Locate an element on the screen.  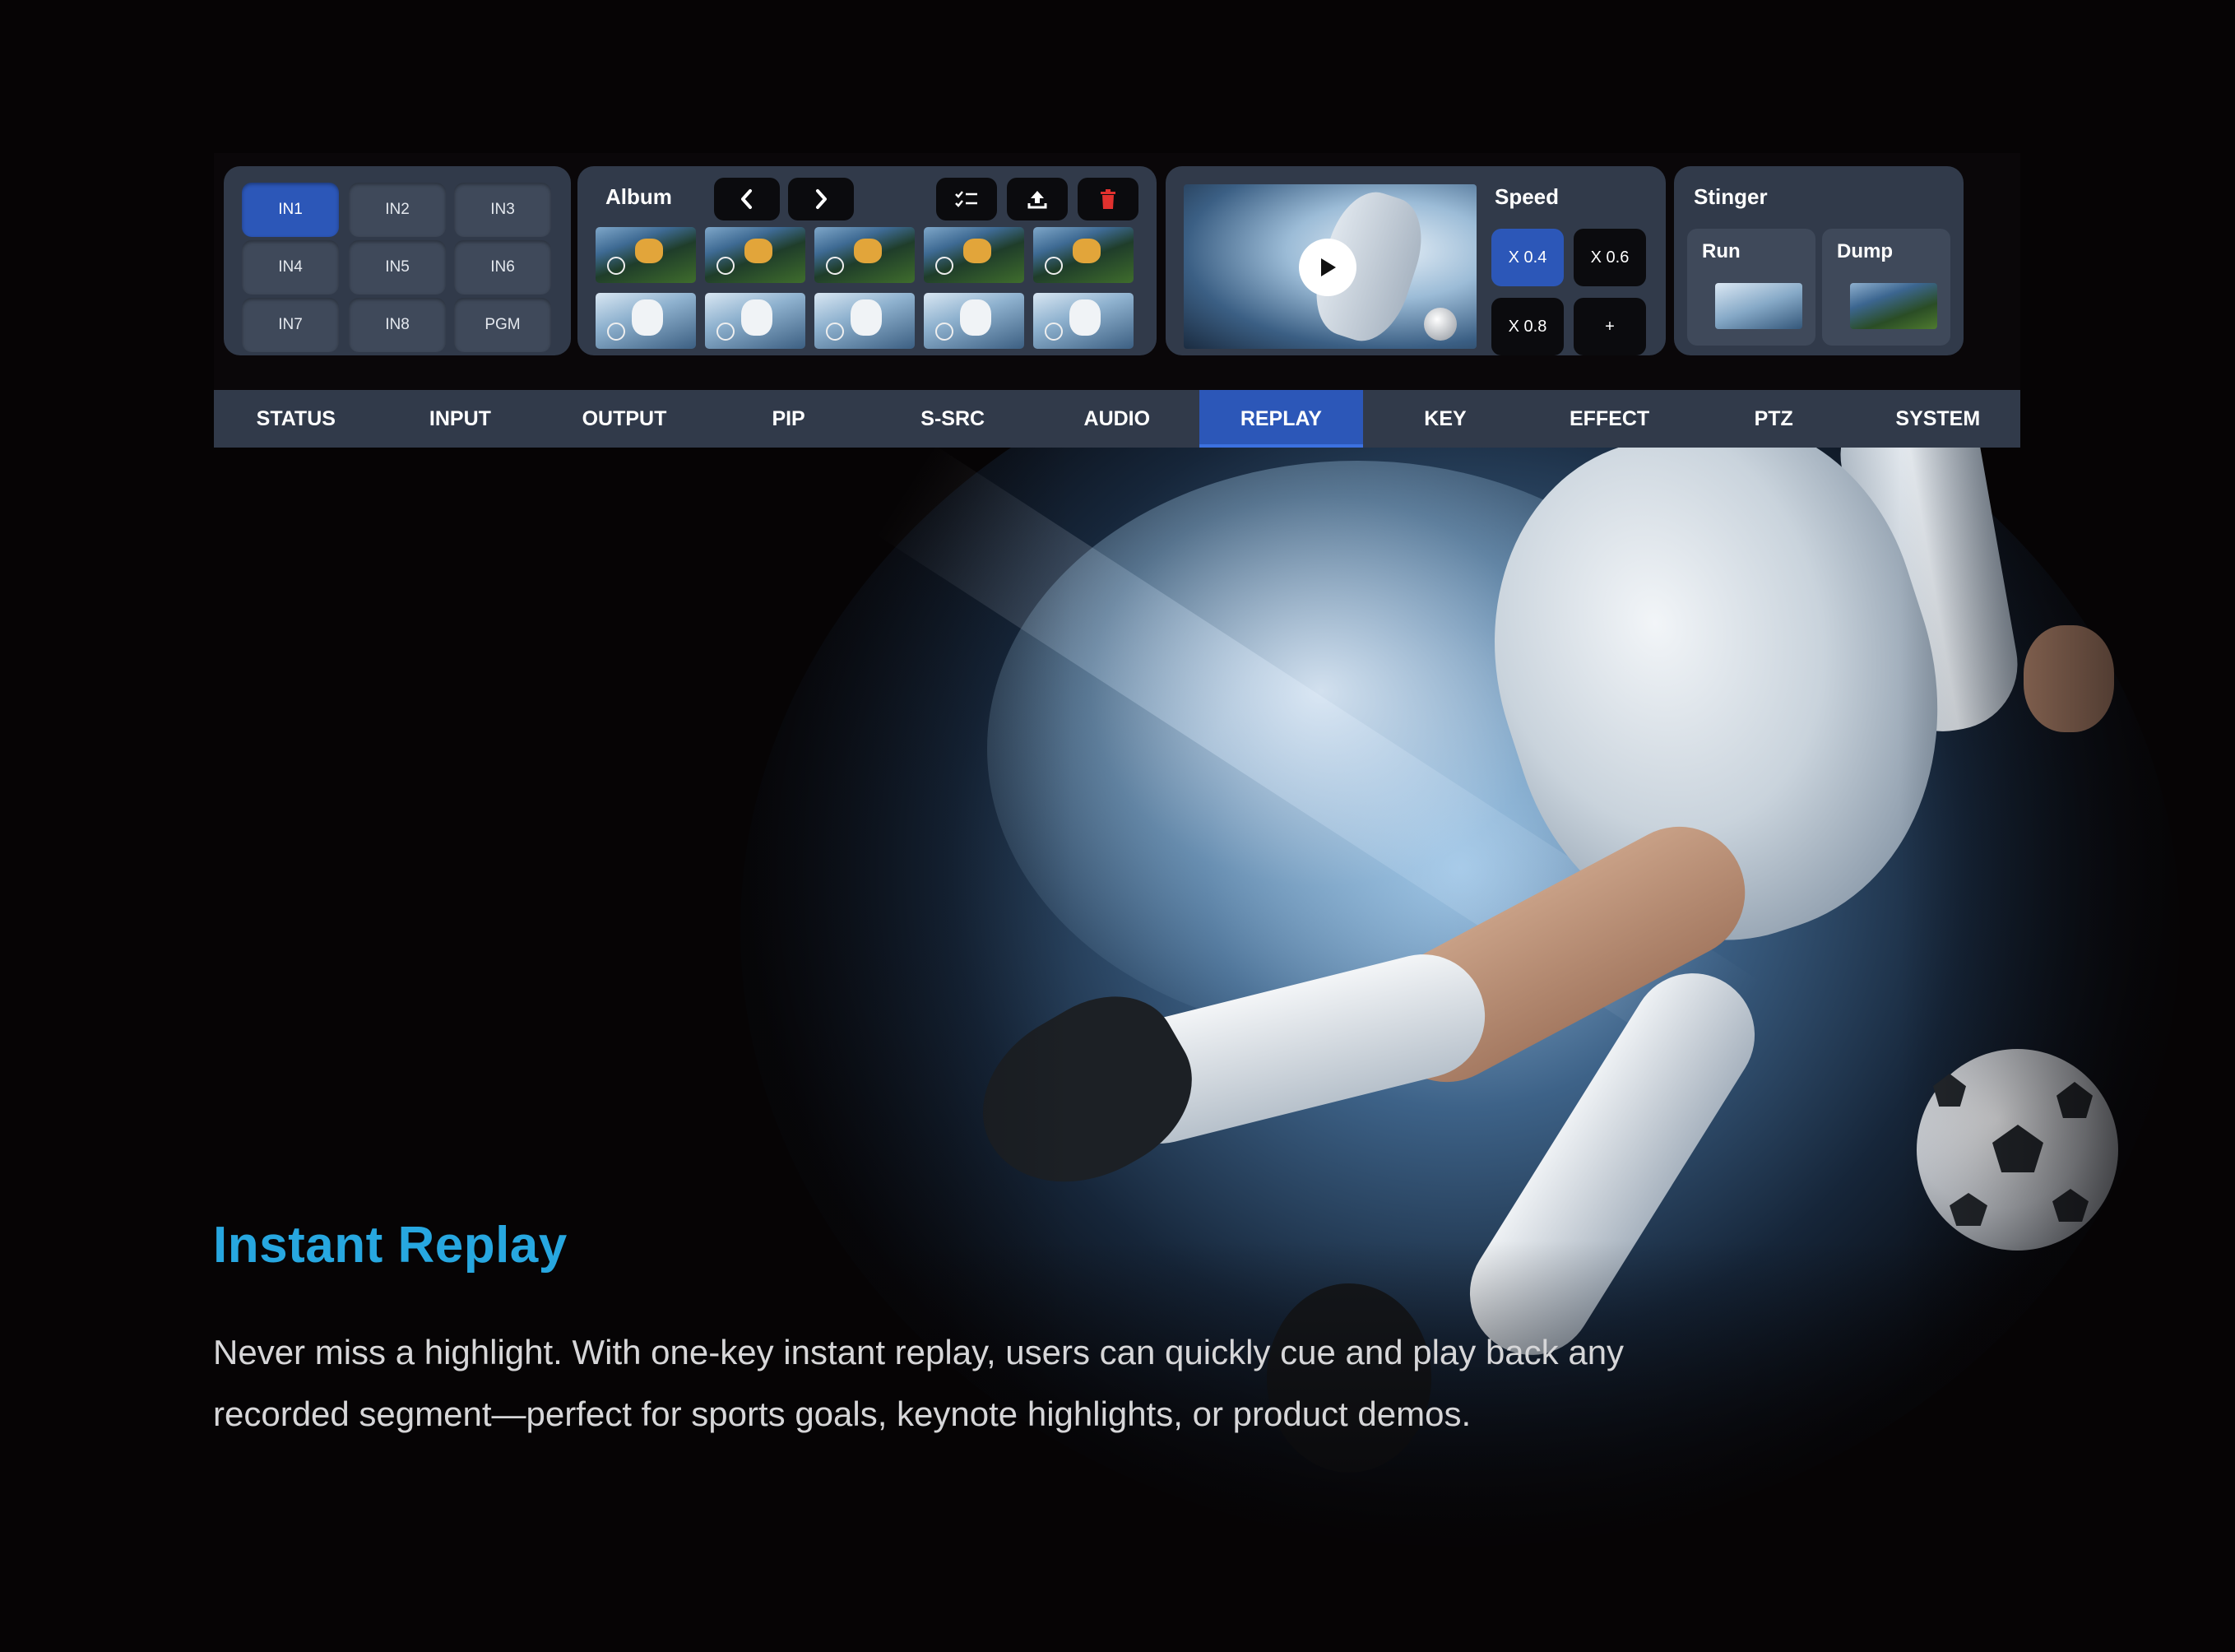
checklist-icon is located at coordinates (966, 199).